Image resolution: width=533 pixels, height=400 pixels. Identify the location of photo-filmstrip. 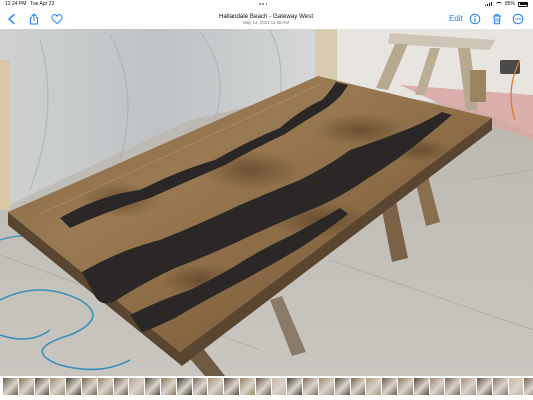
(266, 388).